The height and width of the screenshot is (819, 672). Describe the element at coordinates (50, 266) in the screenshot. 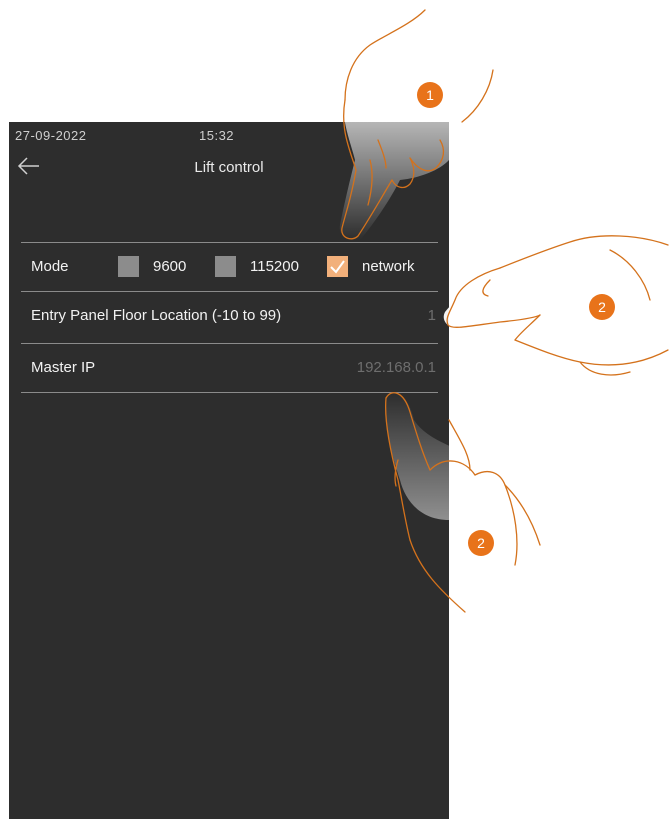

I see `mode-label: Mode` at that location.